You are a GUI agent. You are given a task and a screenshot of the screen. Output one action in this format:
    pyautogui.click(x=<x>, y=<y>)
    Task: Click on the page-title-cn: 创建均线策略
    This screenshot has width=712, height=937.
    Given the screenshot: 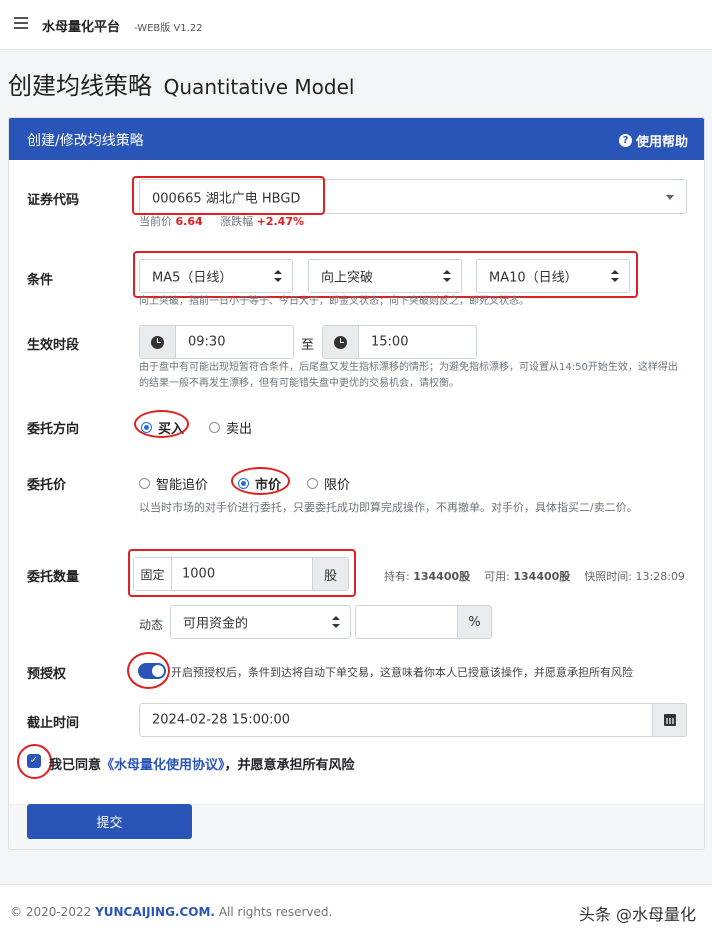 What is the action you would take?
    pyautogui.click(x=80, y=86)
    